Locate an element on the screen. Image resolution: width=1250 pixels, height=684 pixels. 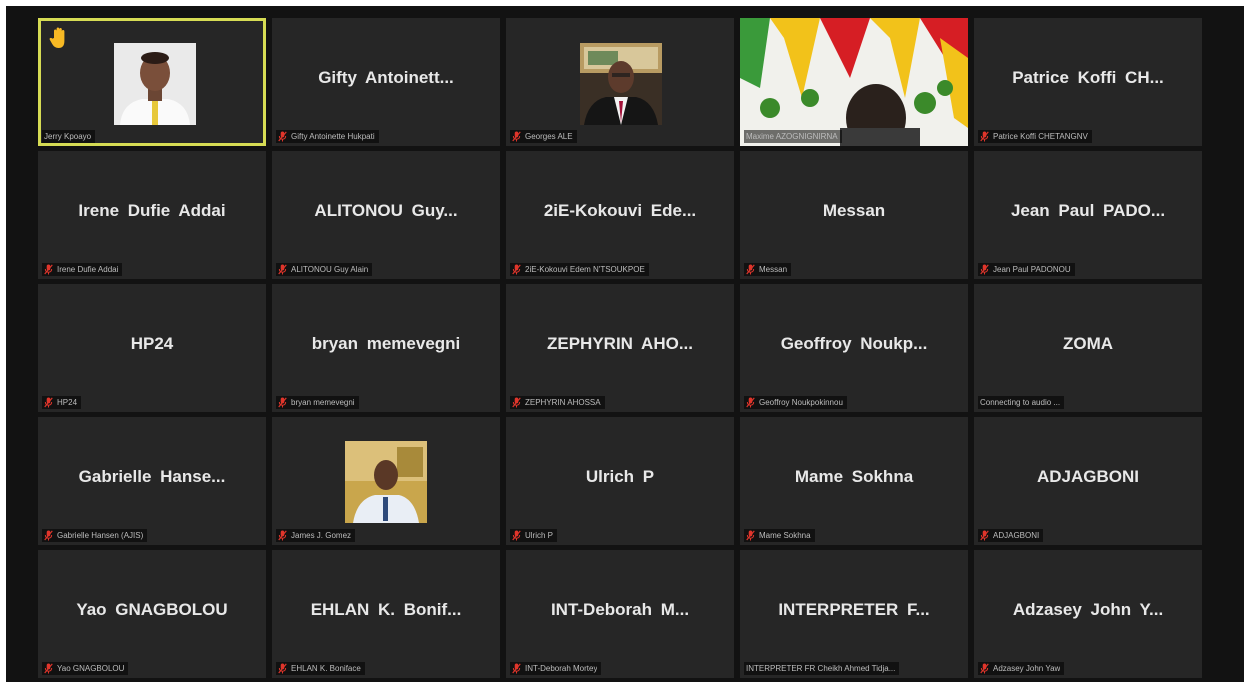
participant-caption-text: Ulrich P is located at coordinates (539, 535).